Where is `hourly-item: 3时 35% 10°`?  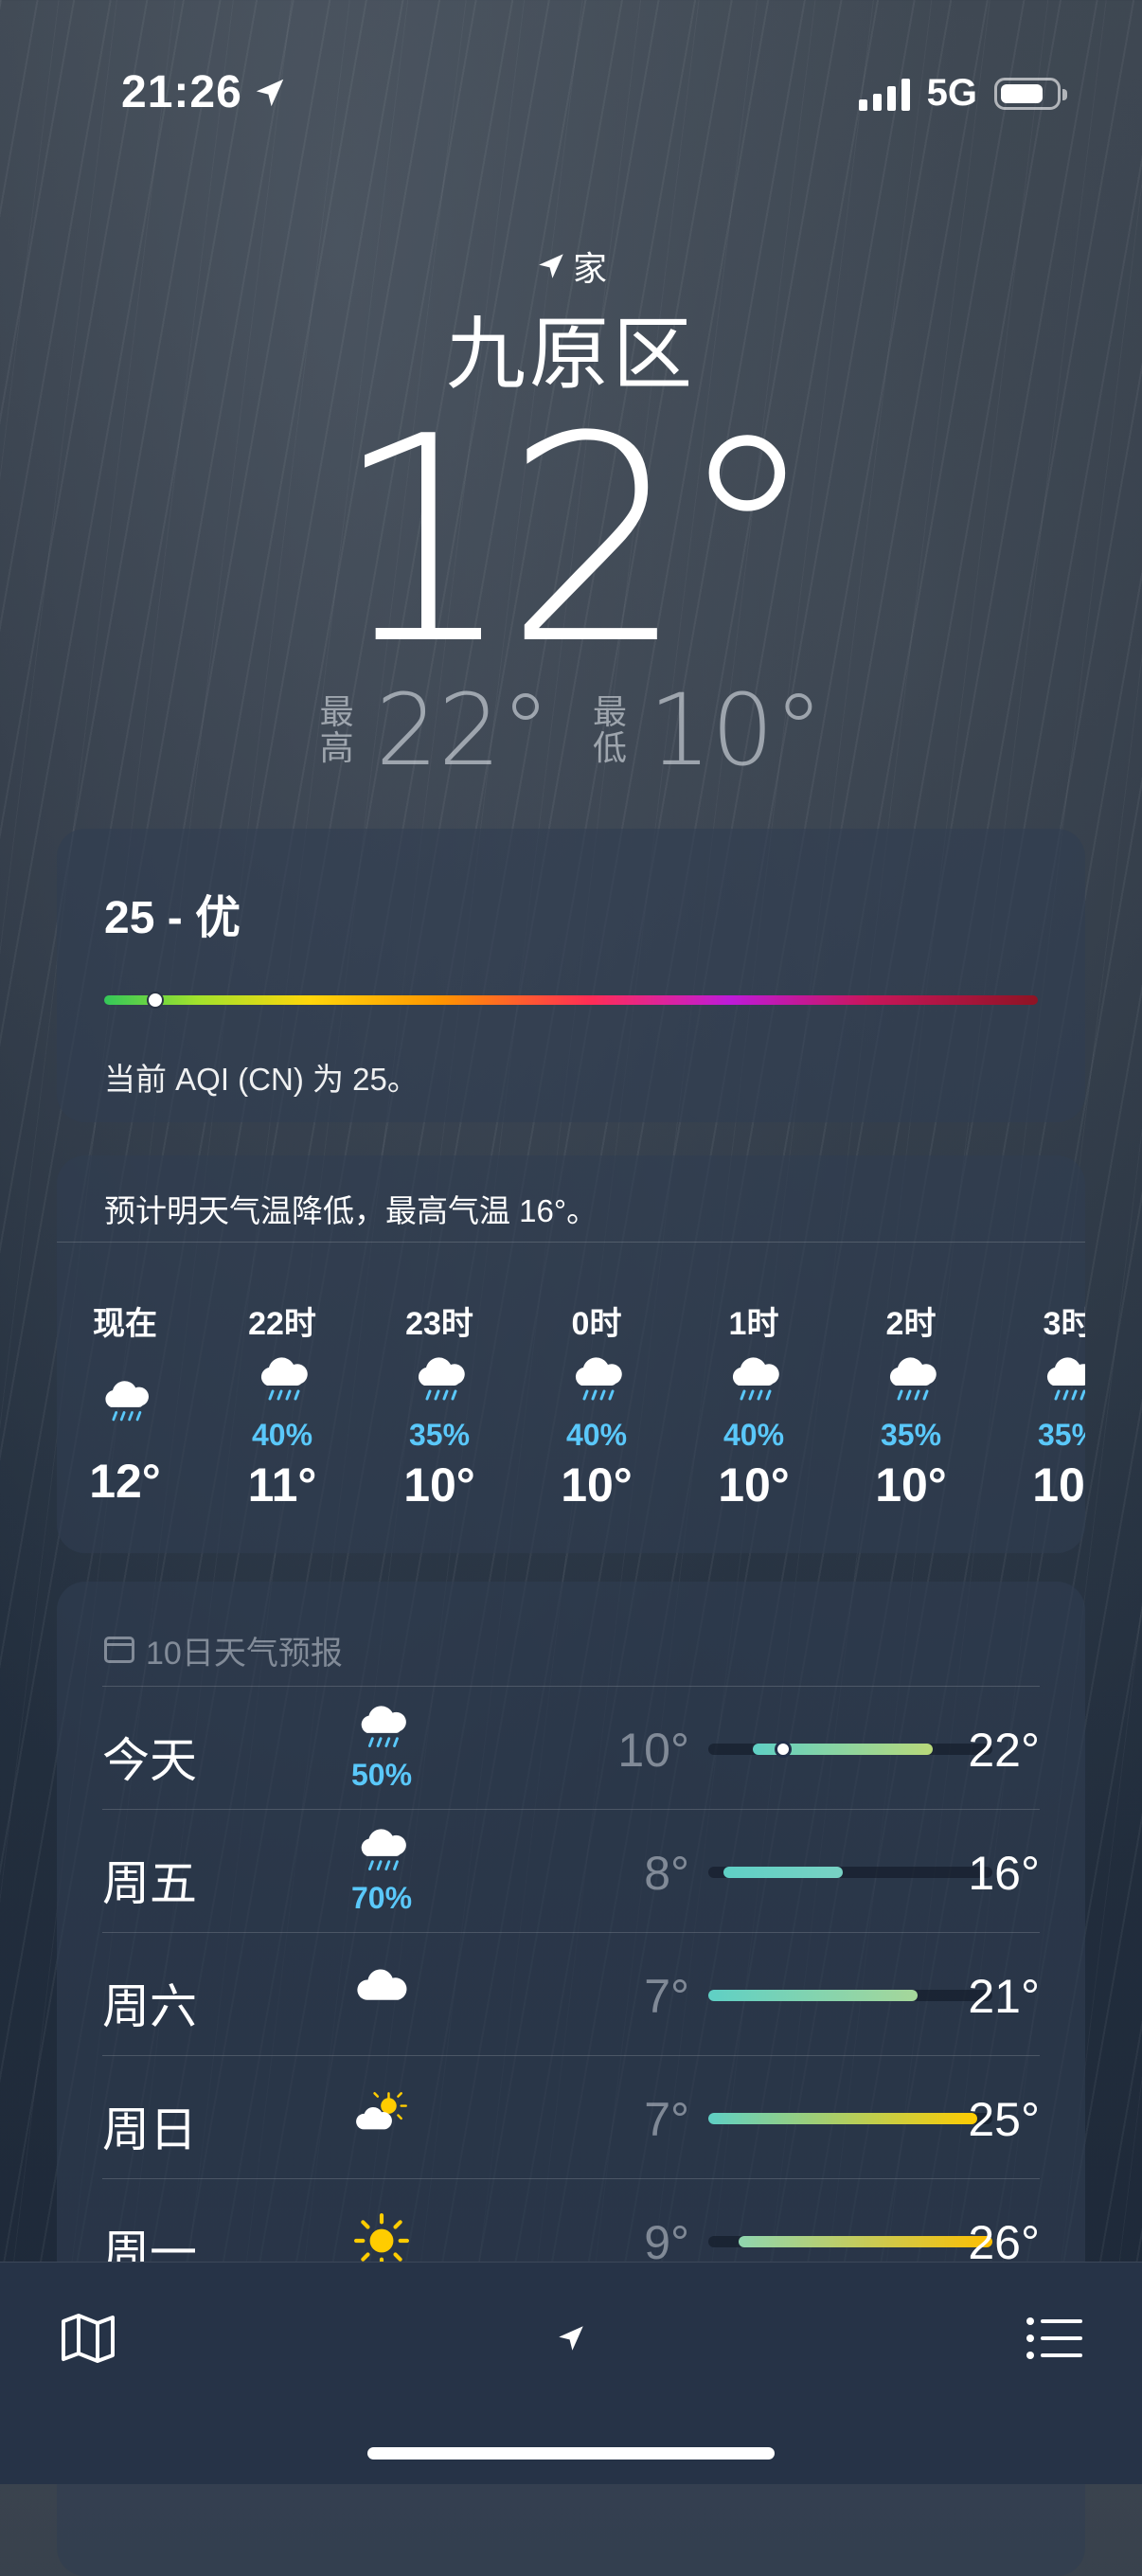 hourly-item: 3时 35% 10° is located at coordinates (1041, 1404).